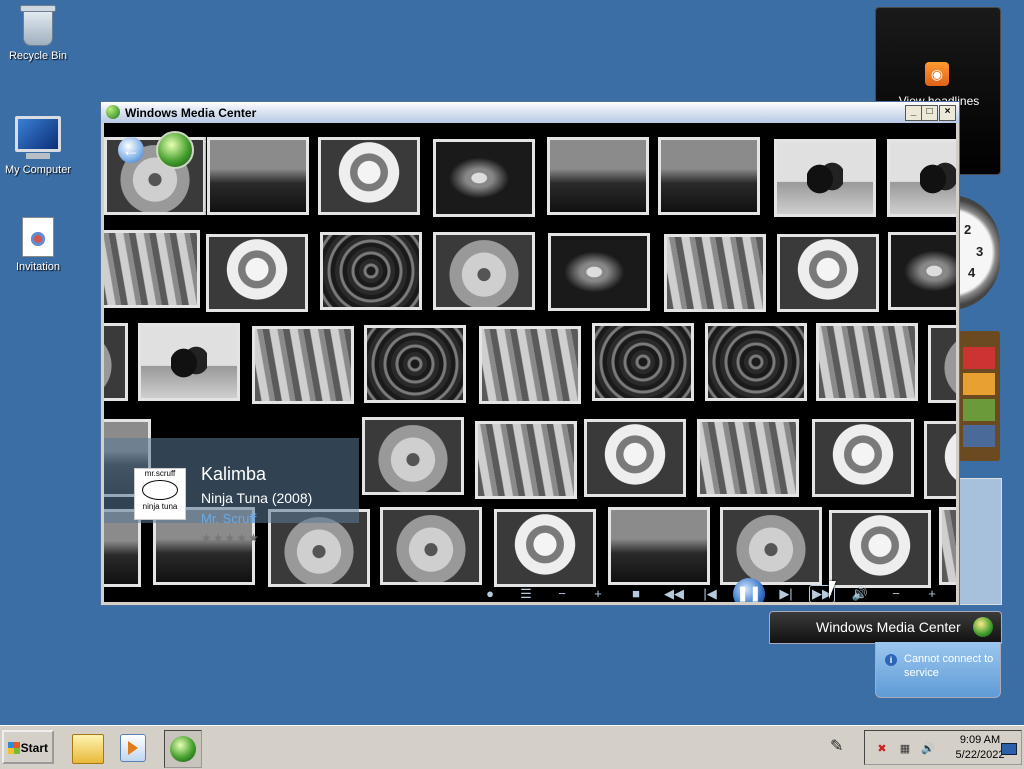  What do you see at coordinates (949, 666) in the screenshot?
I see `notification-message: Cannot connect to service` at bounding box center [949, 666].